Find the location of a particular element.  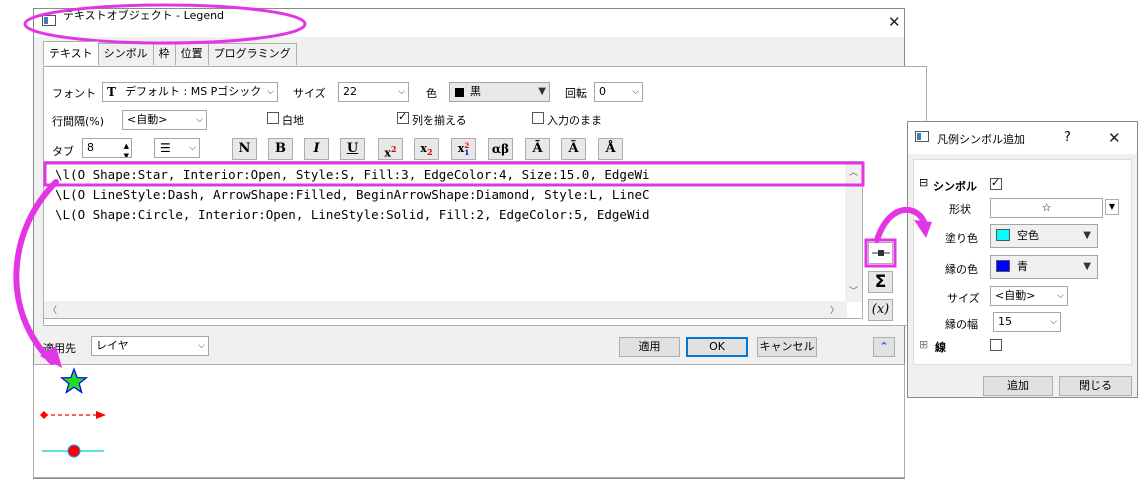

line-expand-icon: ⊞ is located at coordinates (923, 344).